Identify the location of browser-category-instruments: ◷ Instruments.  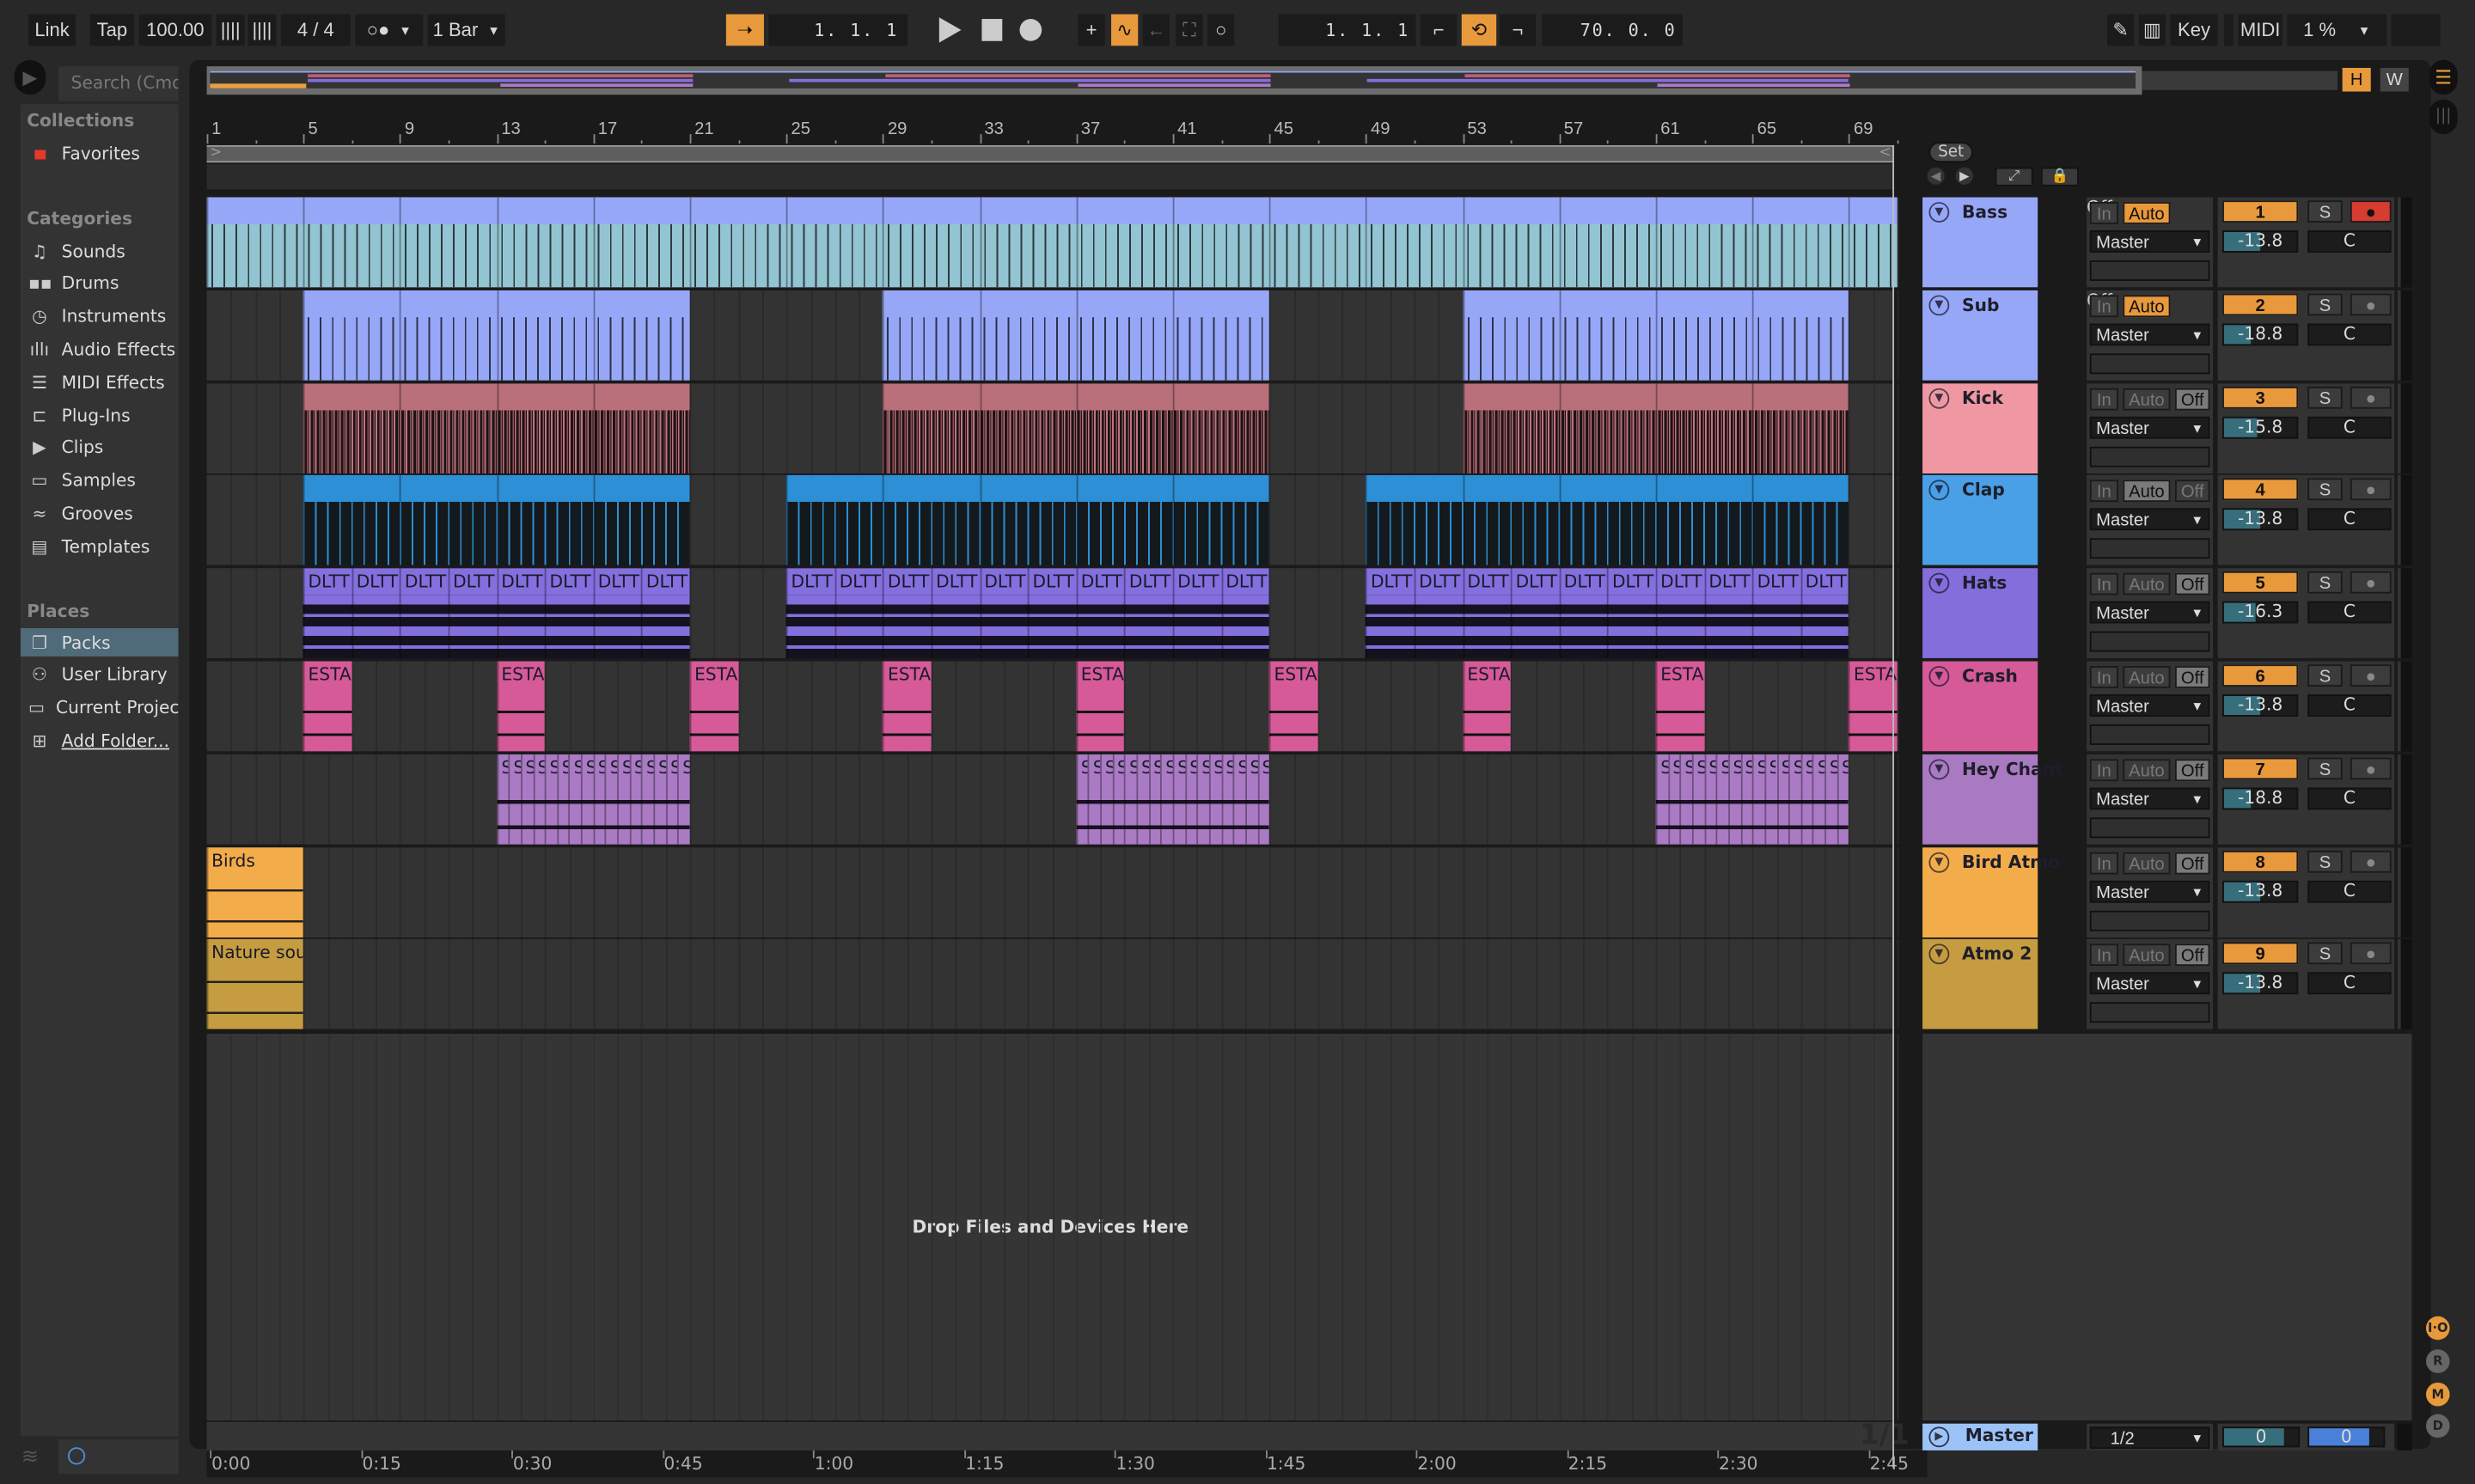
(103, 317).